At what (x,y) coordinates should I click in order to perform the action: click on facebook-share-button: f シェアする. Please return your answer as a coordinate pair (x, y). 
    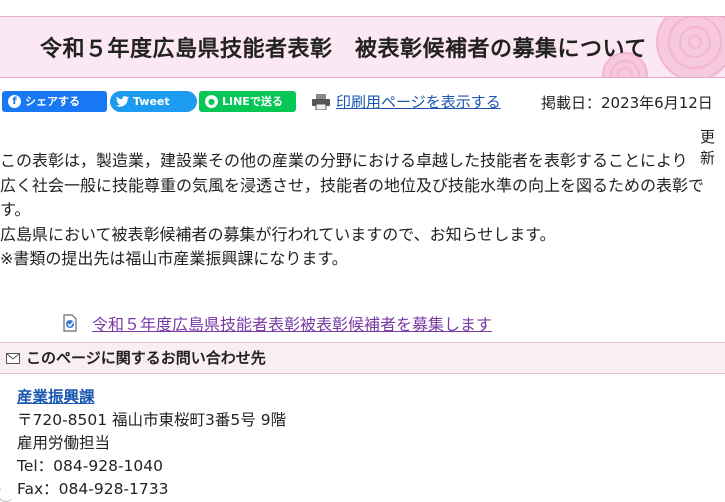
    Looking at the image, I should click on (54, 101).